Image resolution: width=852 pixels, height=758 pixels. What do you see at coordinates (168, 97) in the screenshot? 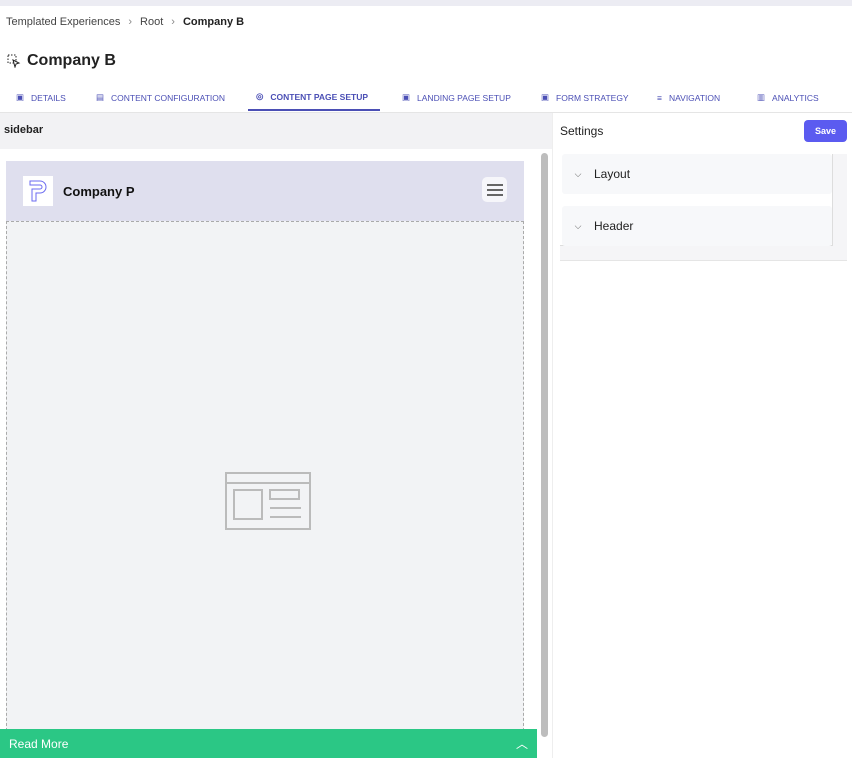
I see `tab-label: CONTENT CONFIGURATION` at bounding box center [168, 97].